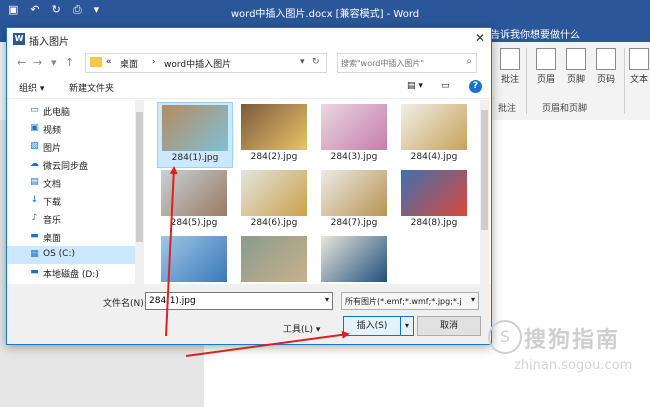  What do you see at coordinates (274, 223) in the screenshot?
I see `file-name: 284(6).jpg` at bounding box center [274, 223].